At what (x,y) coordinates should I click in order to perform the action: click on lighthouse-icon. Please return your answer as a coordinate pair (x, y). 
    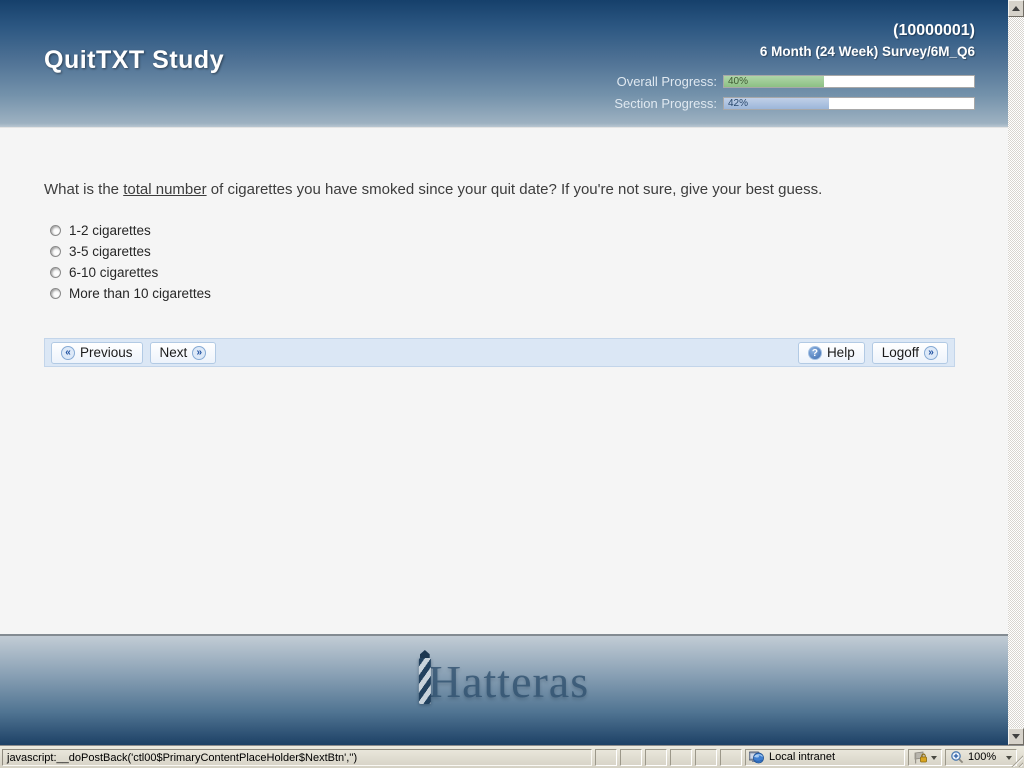
    Looking at the image, I should click on (424, 677).